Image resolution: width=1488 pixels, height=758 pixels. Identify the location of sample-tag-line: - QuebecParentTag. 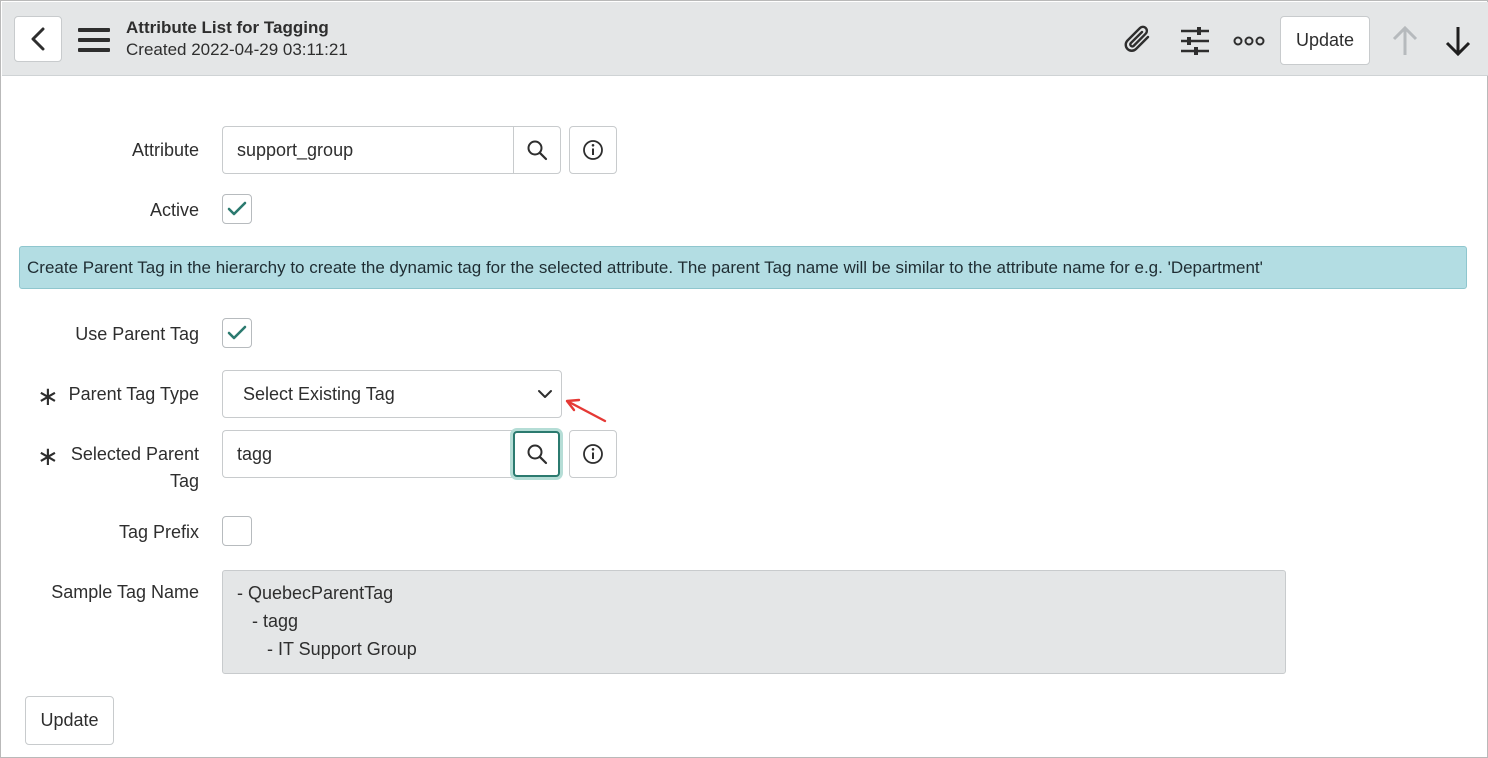
(315, 593).